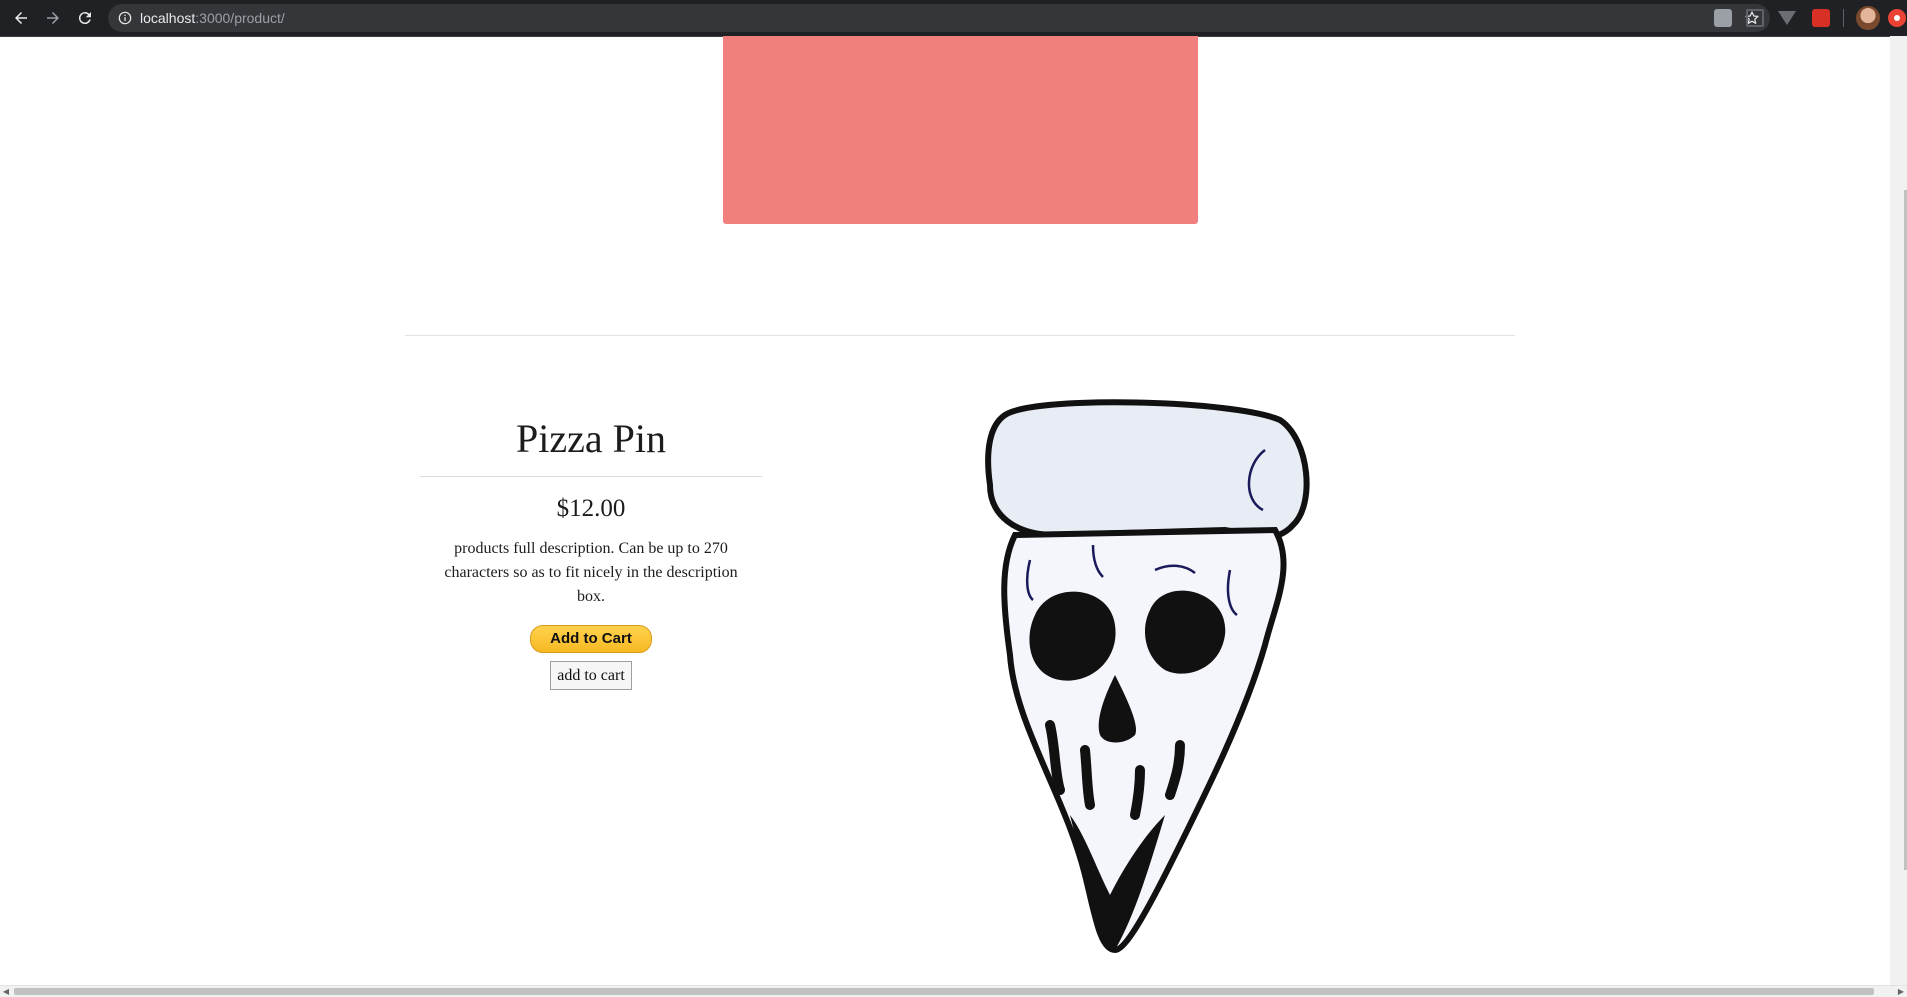 This screenshot has width=1907, height=997. I want to click on hero-banner, so click(960, 130).